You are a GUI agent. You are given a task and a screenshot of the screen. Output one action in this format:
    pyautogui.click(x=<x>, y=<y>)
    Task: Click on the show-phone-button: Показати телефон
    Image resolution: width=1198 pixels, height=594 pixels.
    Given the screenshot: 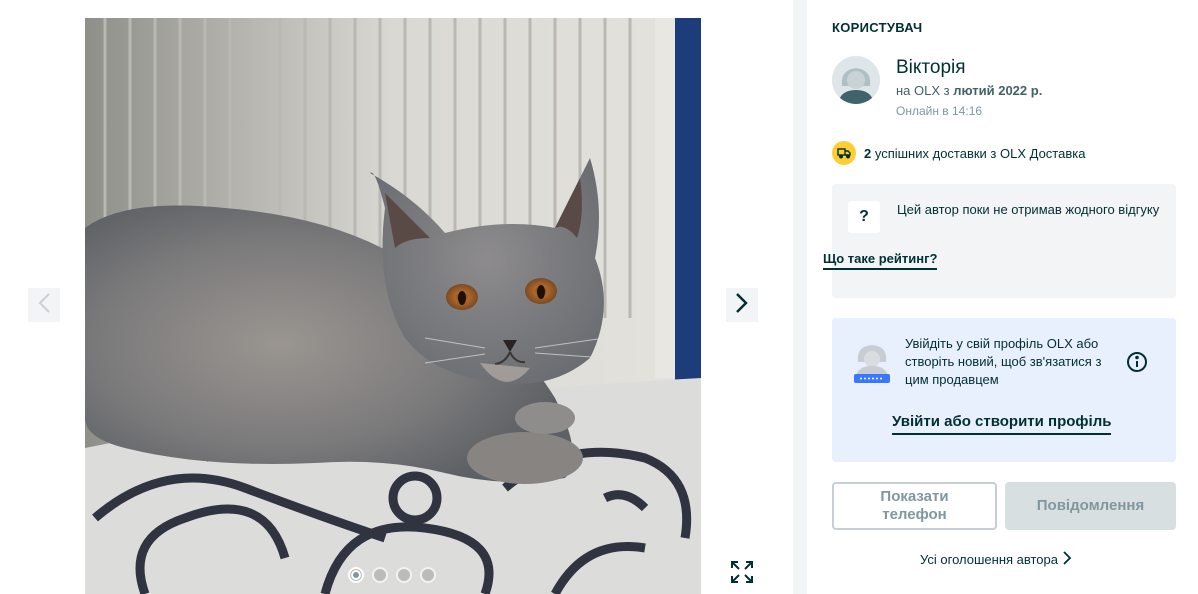 What is the action you would take?
    pyautogui.click(x=914, y=506)
    